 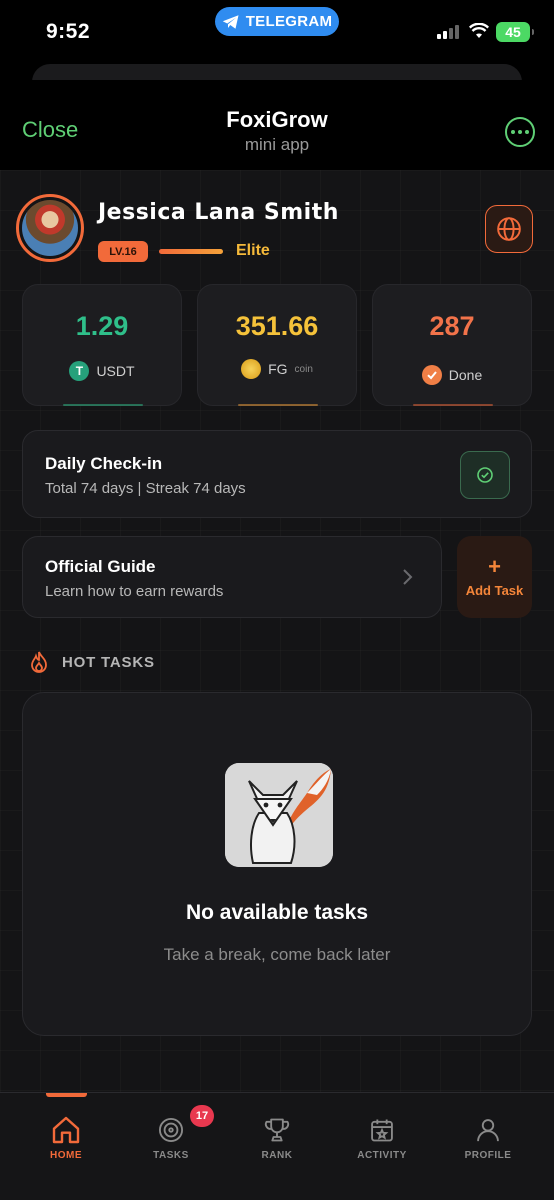 I want to click on fg-coin-value: 351.66, so click(x=277, y=326).